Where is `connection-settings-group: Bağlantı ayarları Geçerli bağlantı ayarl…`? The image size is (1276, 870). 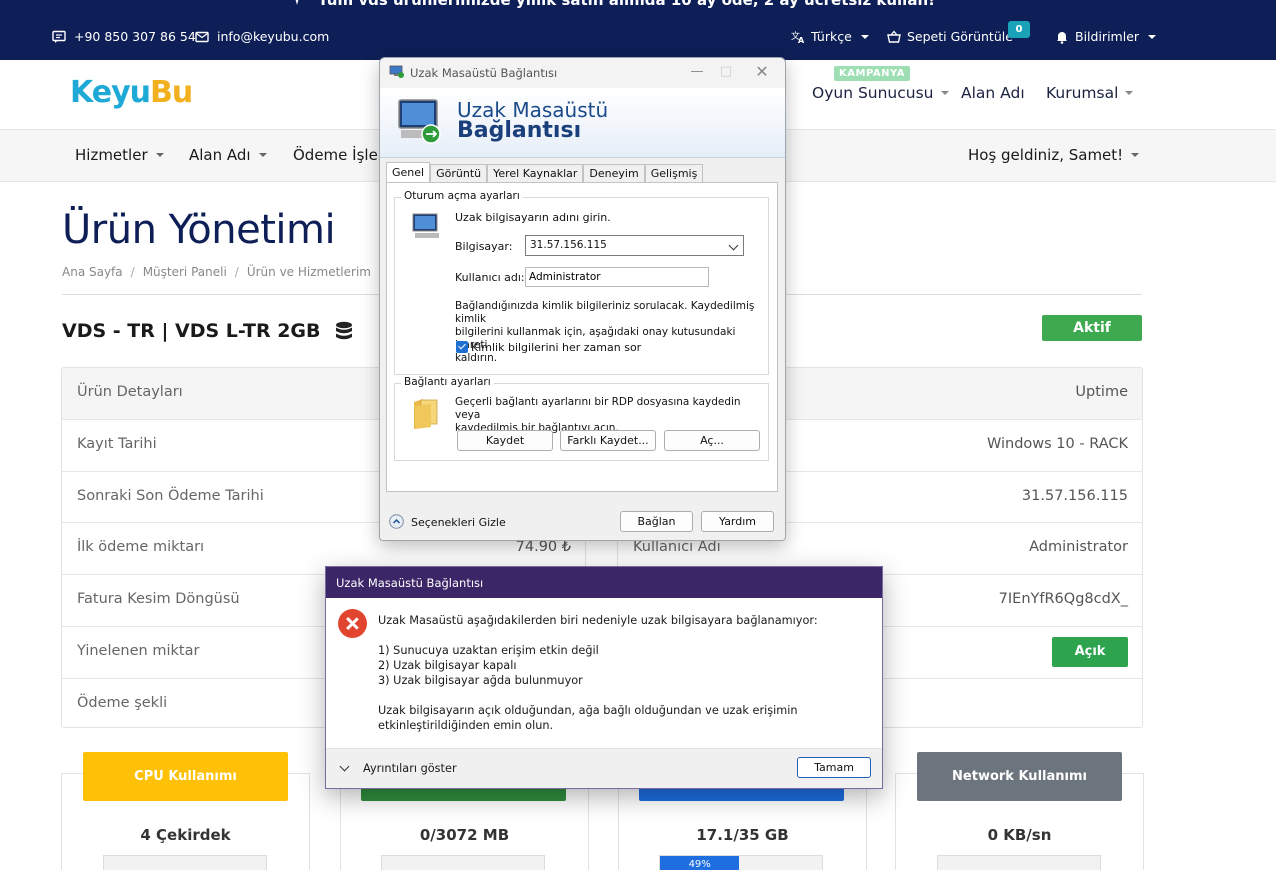 connection-settings-group: Bağlantı ayarları Geçerli bağlantı ayarl… is located at coordinates (581, 418).